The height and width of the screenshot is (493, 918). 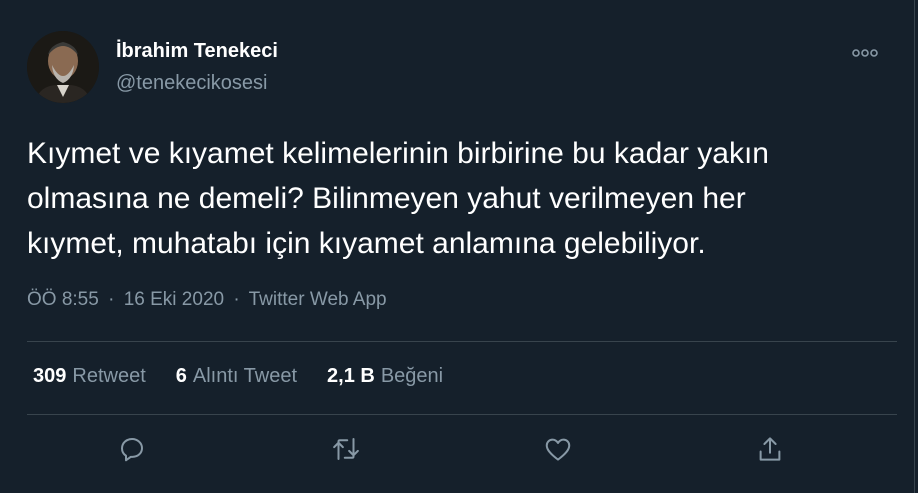 I want to click on tweet-stats: 309 Retweet 6 Alıntı Tweet 2,1 B Beğeni, so click(x=238, y=376).